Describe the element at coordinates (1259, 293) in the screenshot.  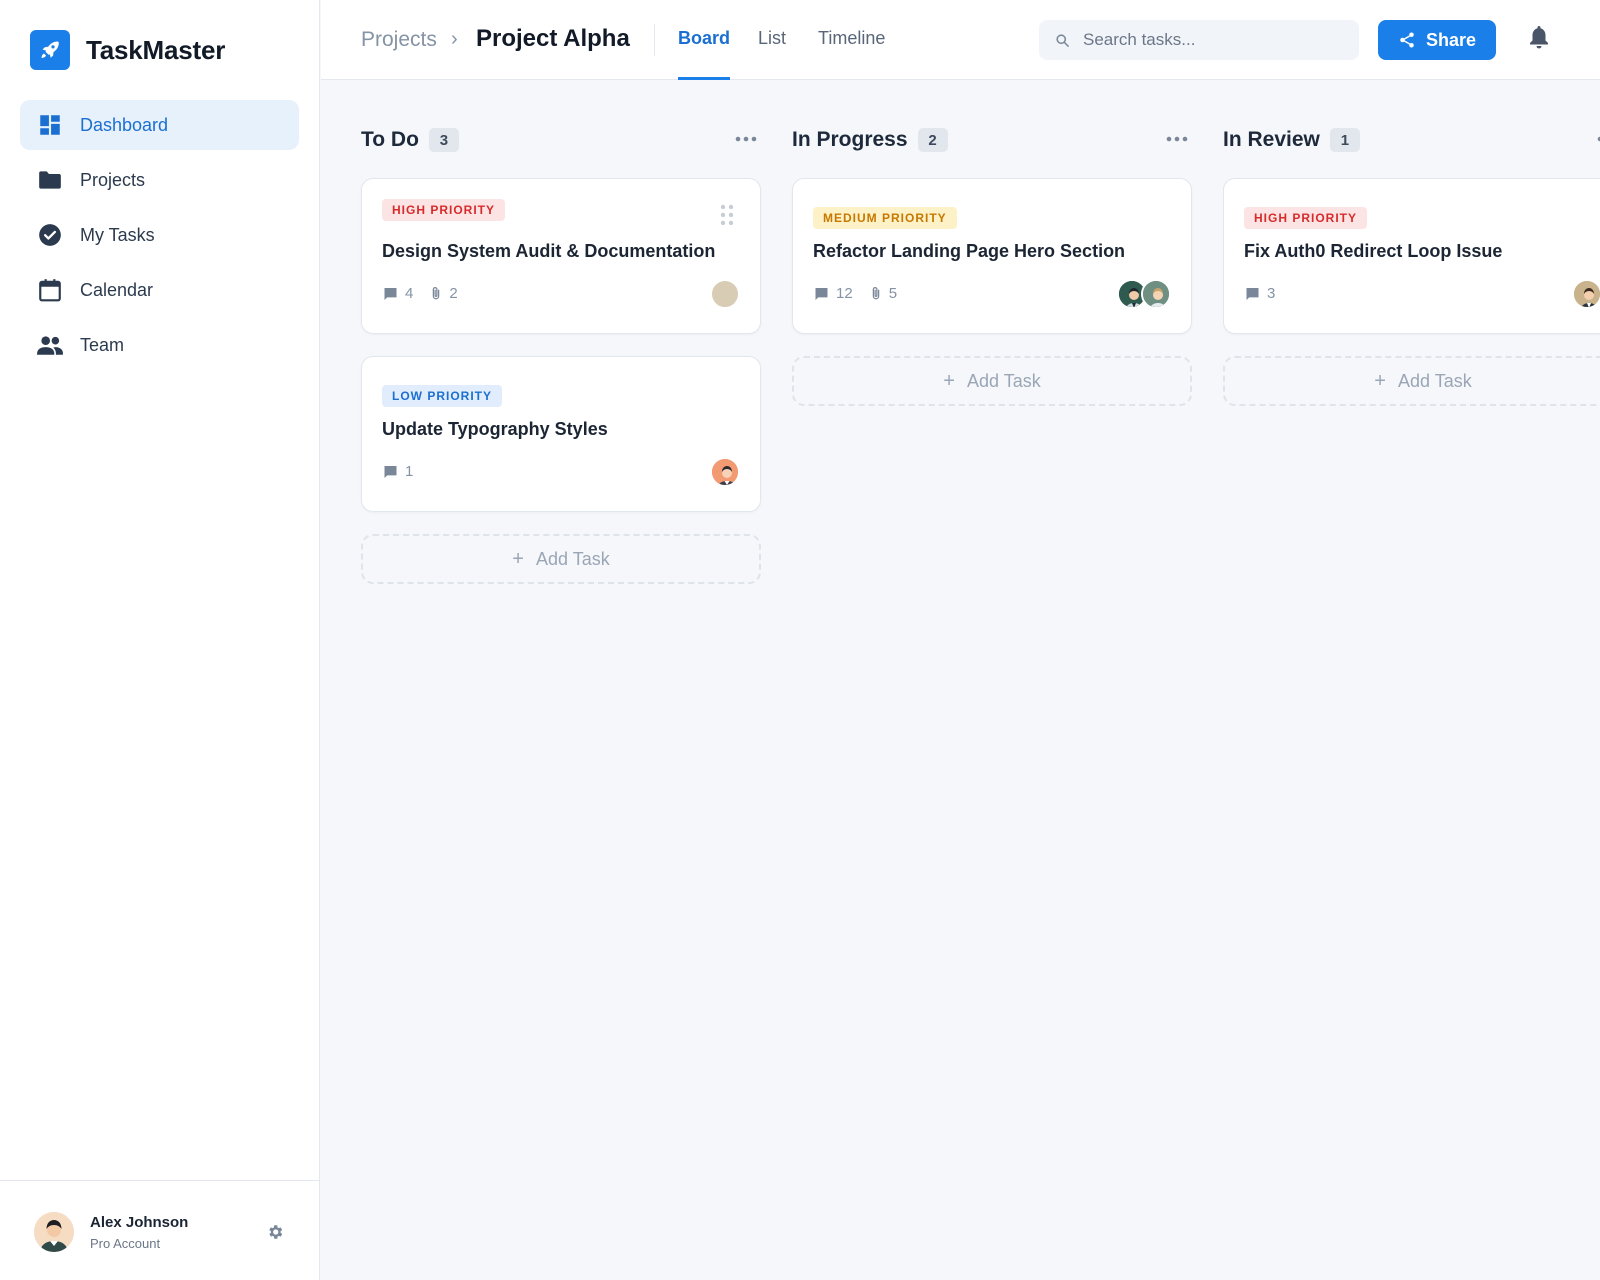
I see `comment-count: 3` at that location.